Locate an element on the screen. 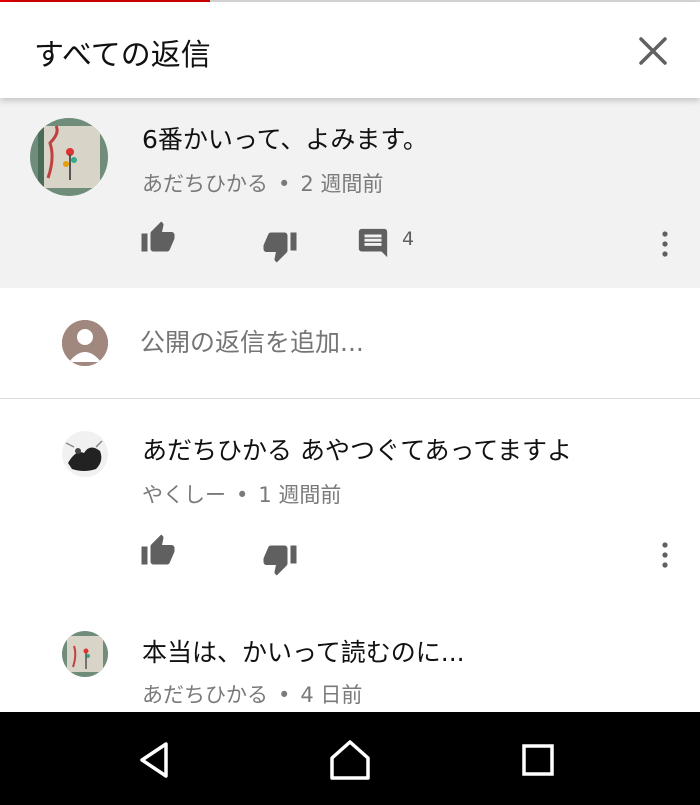  back-button is located at coordinates (156, 760).